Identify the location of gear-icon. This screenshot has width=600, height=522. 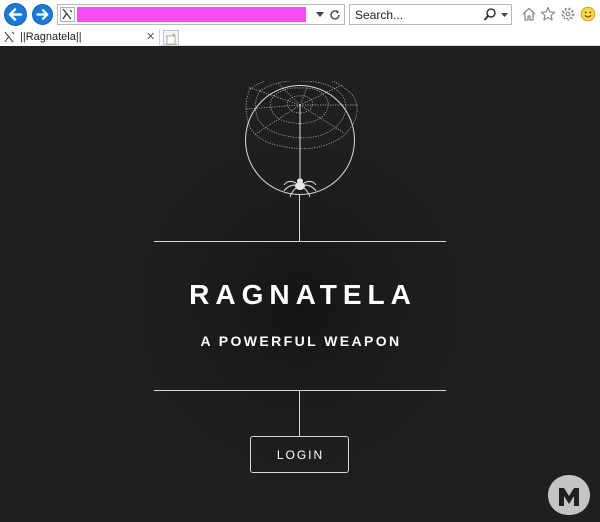
(568, 14).